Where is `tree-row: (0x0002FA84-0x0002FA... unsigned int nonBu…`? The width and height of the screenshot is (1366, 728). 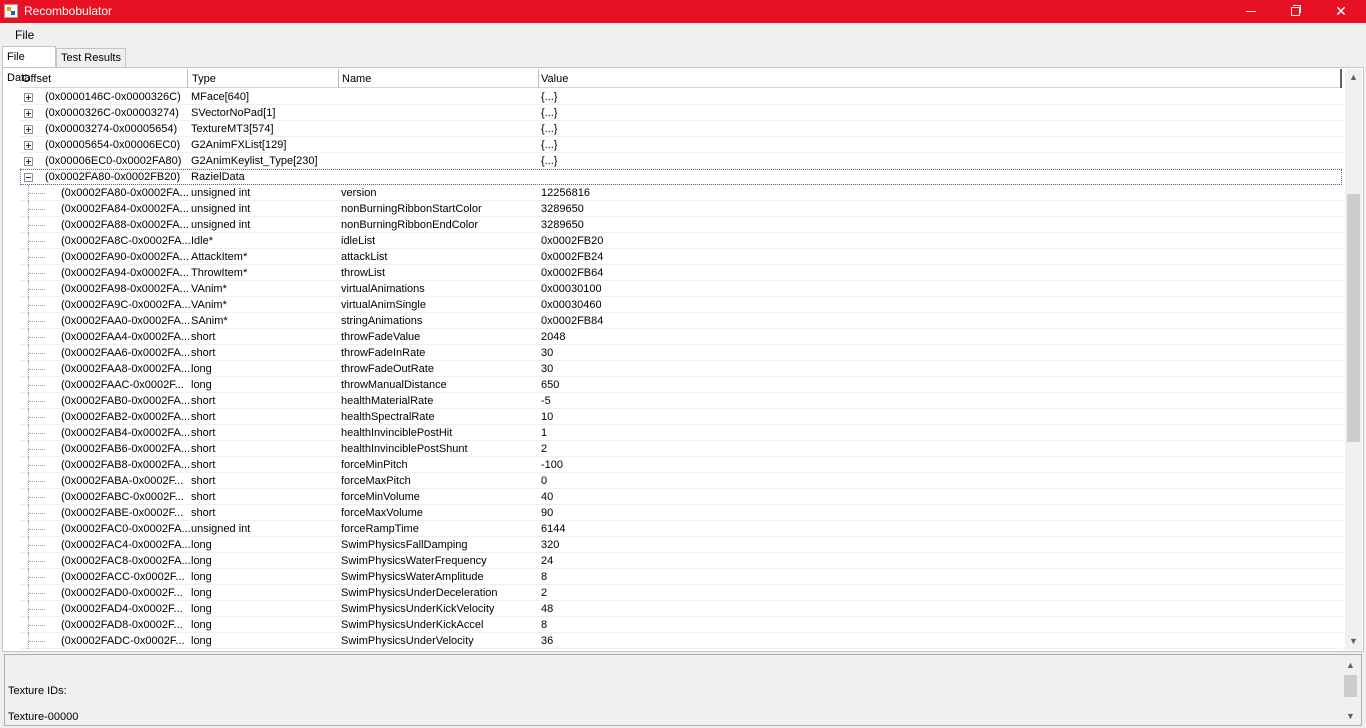 tree-row: (0x0002FA84-0x0002FA... unsigned int nonBu… is located at coordinates (681, 209).